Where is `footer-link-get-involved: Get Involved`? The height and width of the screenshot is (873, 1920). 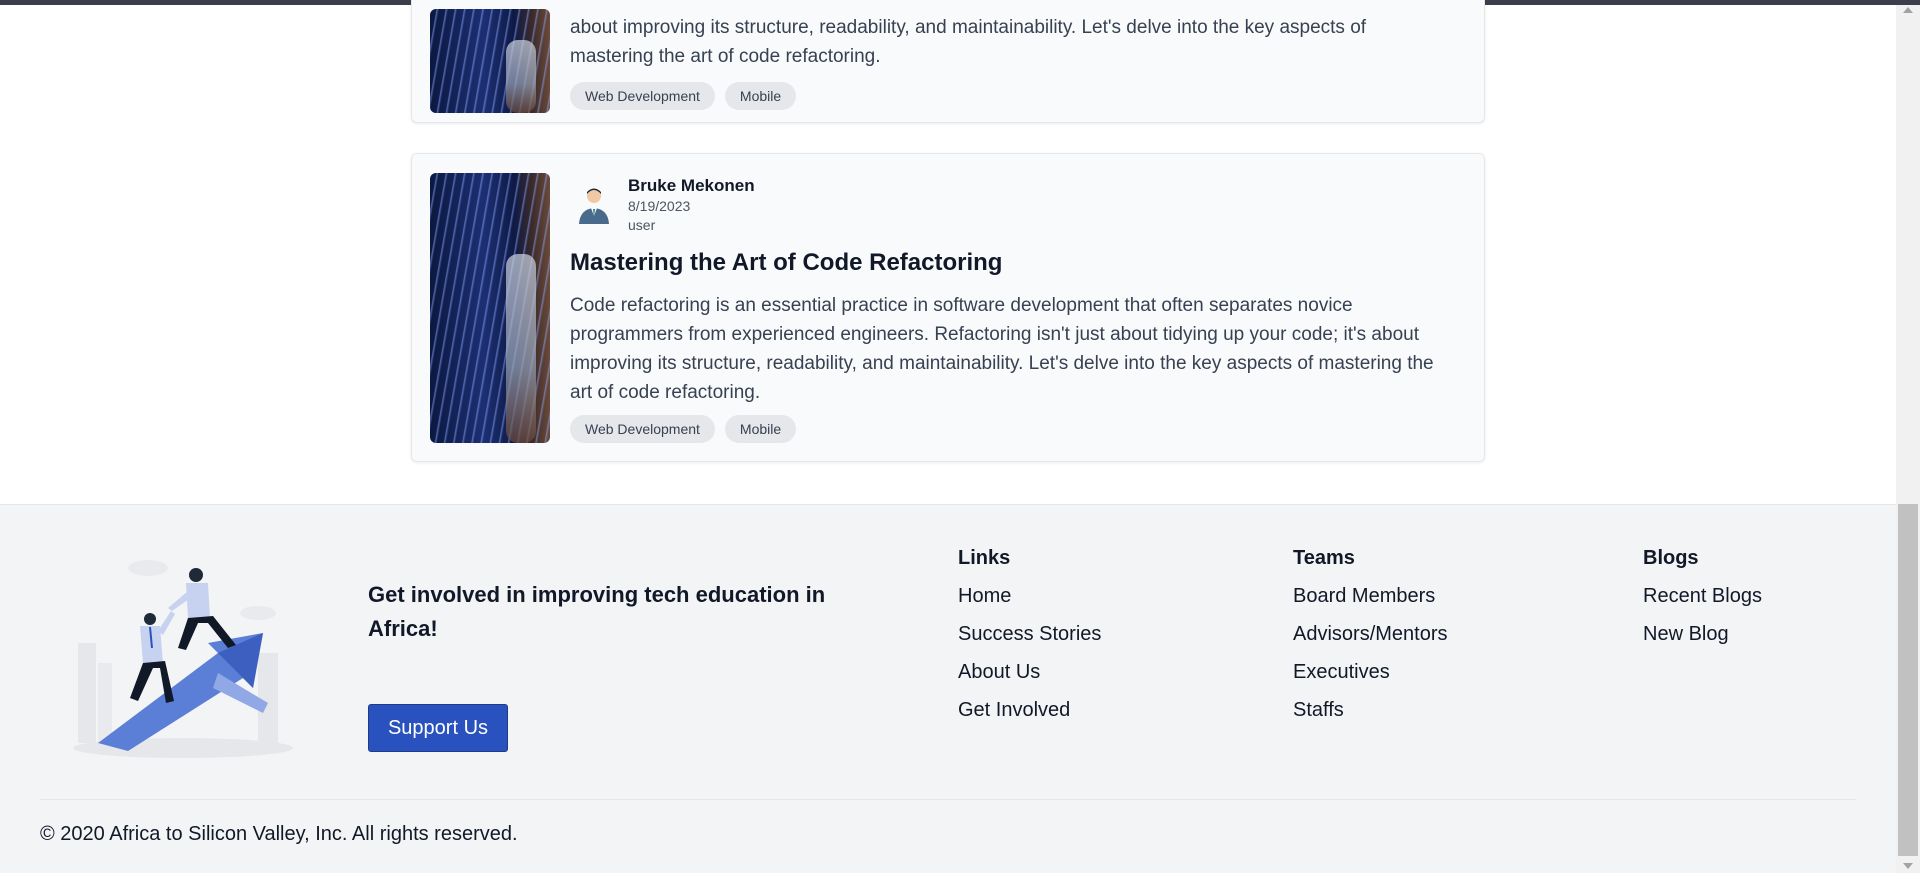
footer-link-get-involved: Get Involved is located at coordinates (1029, 717).